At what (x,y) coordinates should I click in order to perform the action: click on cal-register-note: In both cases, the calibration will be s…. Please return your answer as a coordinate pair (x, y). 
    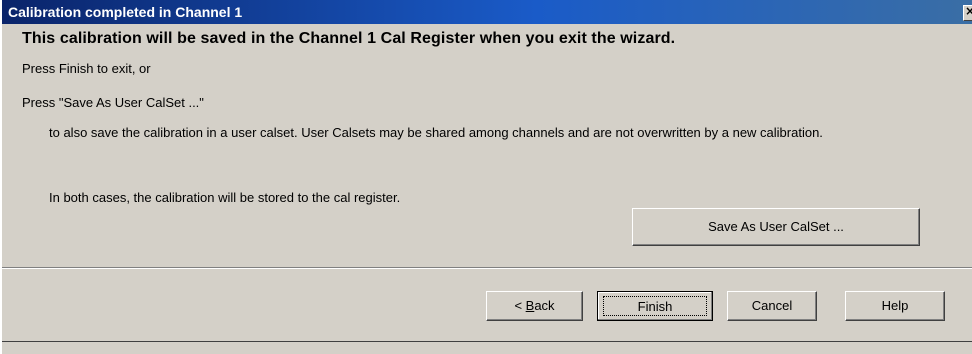
    Looking at the image, I should click on (225, 197).